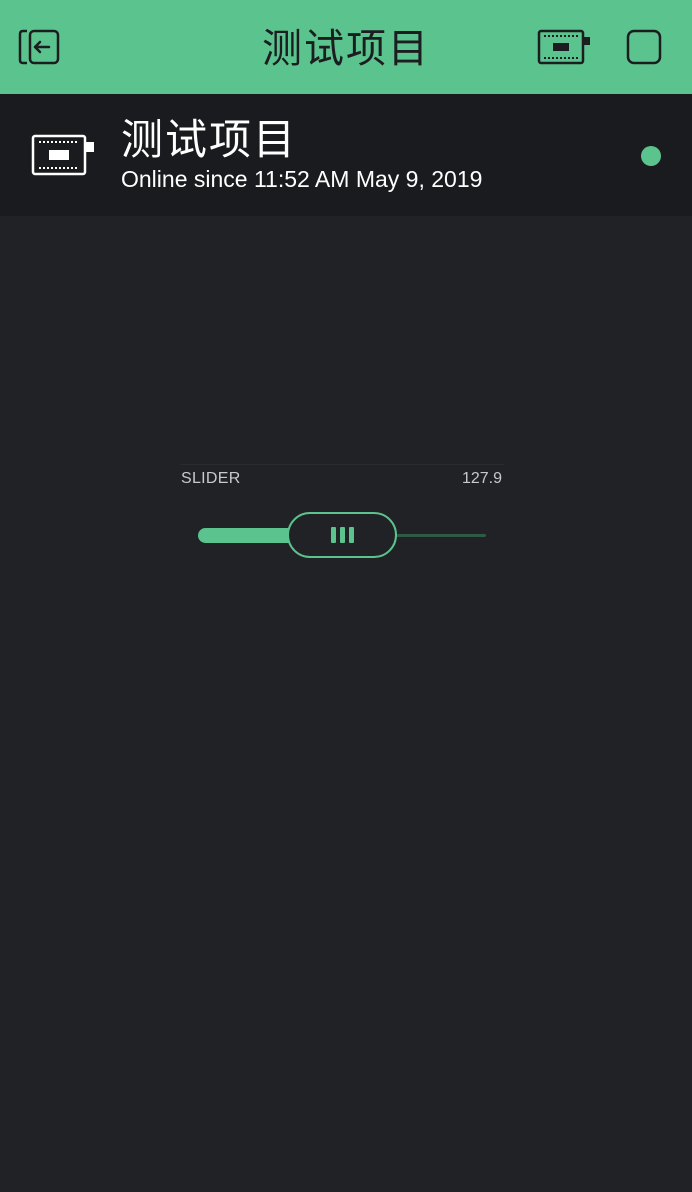  I want to click on stop-icon, so click(644, 47).